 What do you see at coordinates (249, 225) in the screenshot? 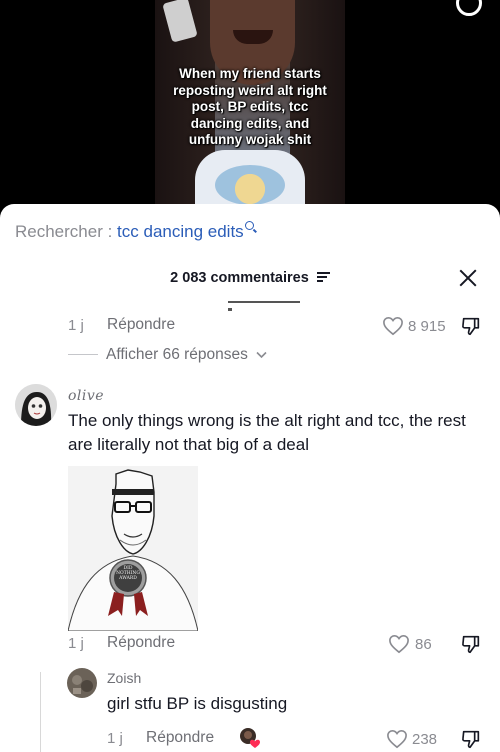
I see `search-magnifier-icon` at bounding box center [249, 225].